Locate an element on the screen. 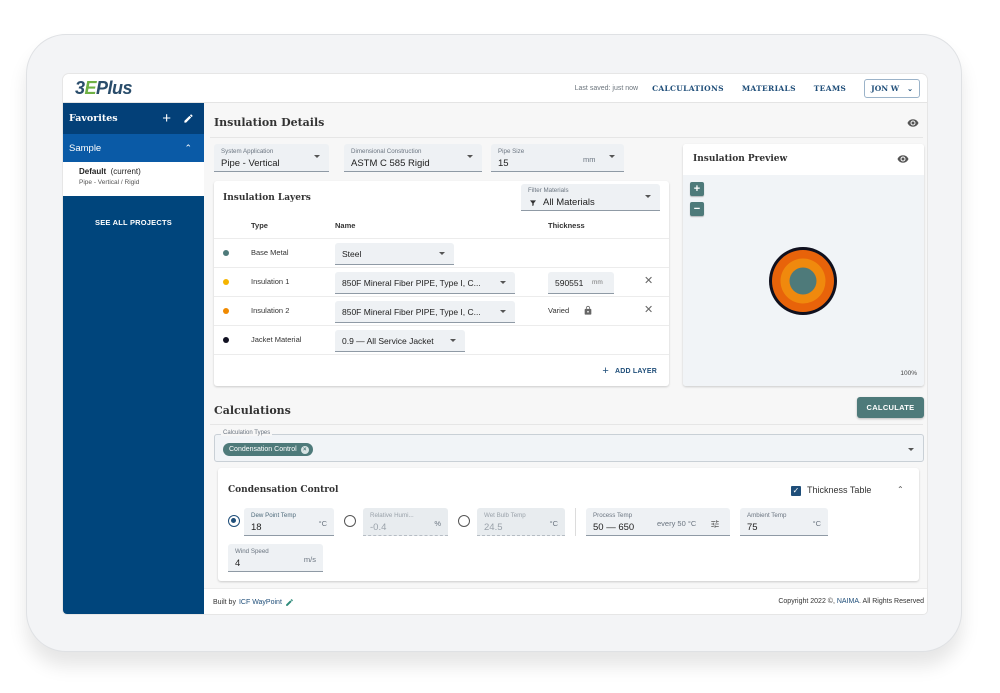 The image size is (1000, 693). zoom-in-button: + is located at coordinates (697, 189).